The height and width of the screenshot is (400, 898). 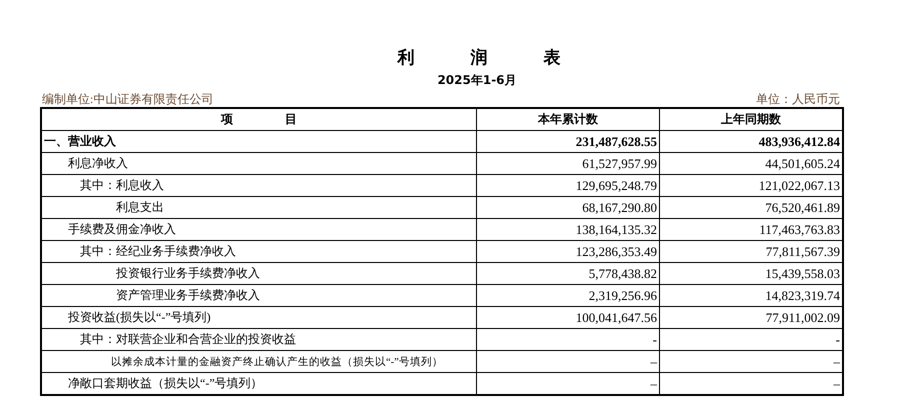 What do you see at coordinates (258, 119) in the screenshot?
I see `column-header: 项 目` at bounding box center [258, 119].